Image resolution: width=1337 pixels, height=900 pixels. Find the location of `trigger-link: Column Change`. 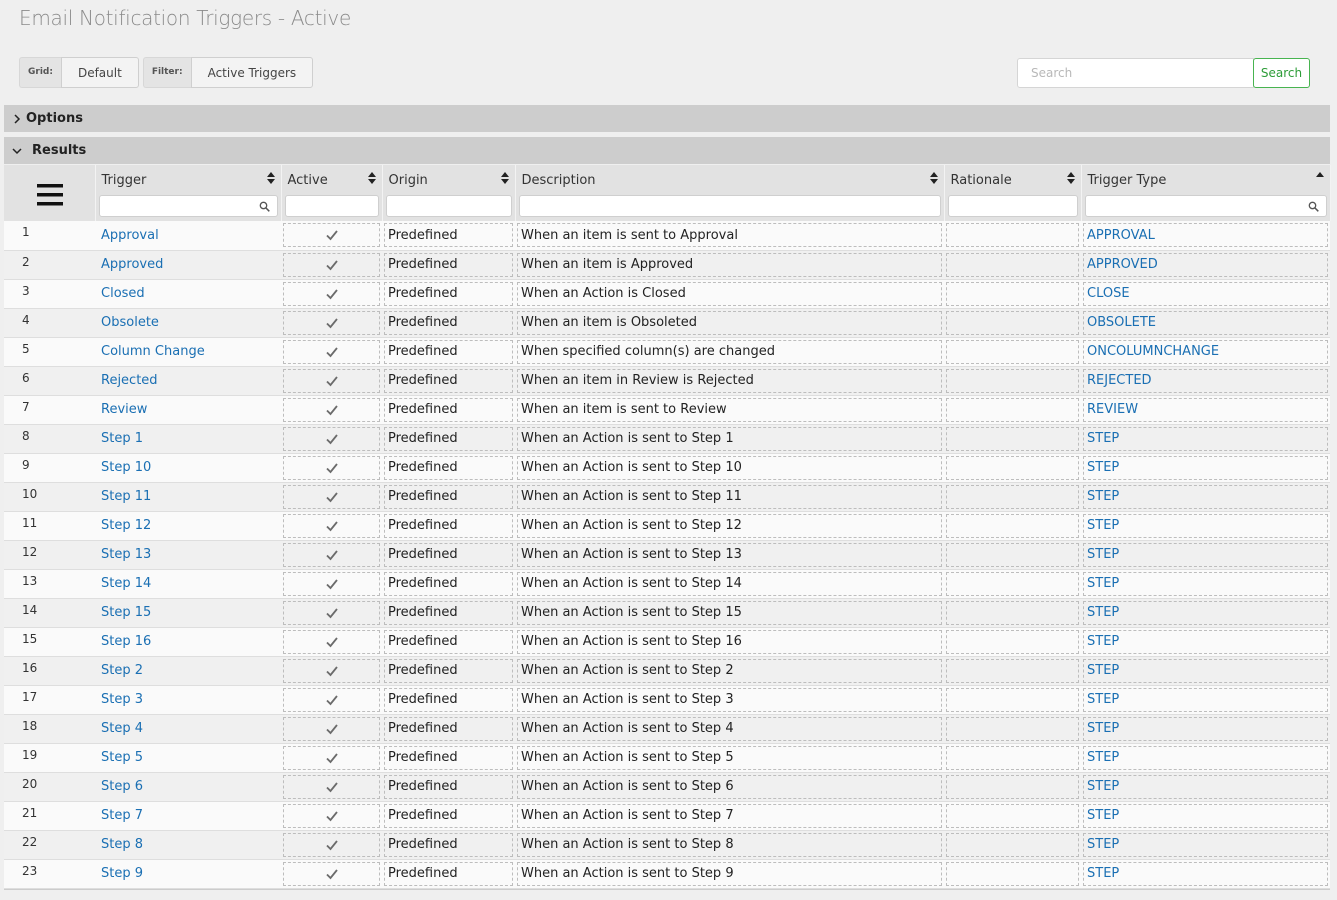

trigger-link: Column Change is located at coordinates (151, 351).